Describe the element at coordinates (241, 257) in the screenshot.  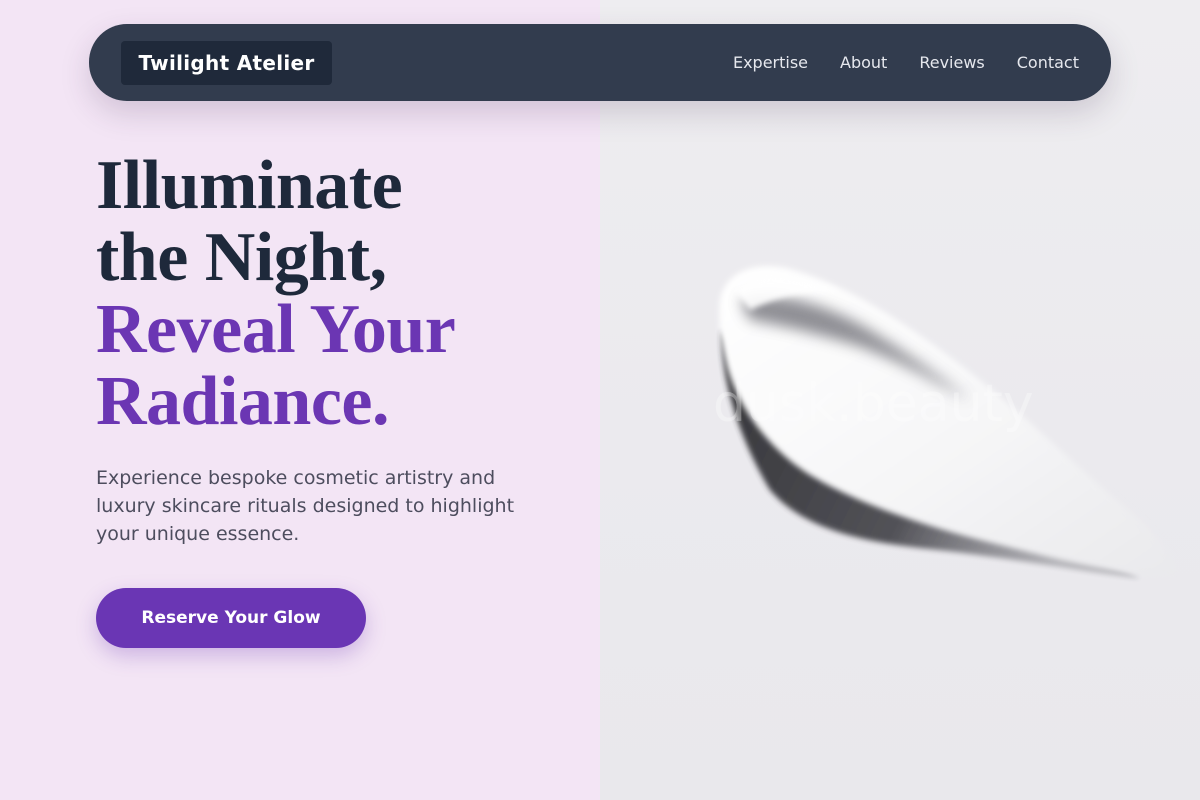
I see `headline-line-2: the Night,` at that location.